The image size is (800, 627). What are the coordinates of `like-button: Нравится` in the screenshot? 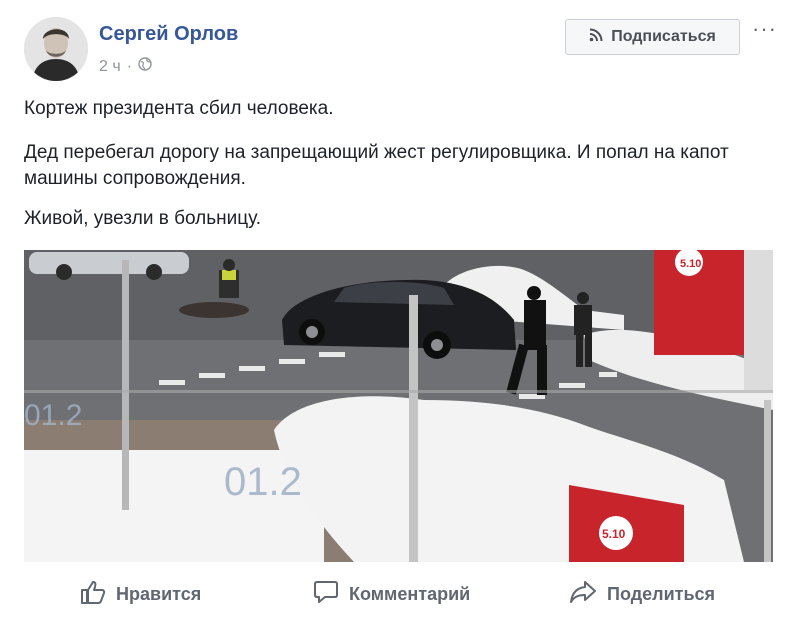 It's located at (140, 594).